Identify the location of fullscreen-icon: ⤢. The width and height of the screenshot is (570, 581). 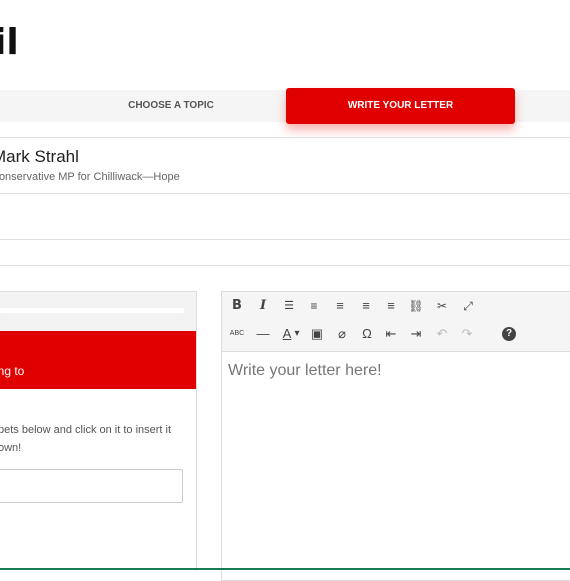
(468, 306).